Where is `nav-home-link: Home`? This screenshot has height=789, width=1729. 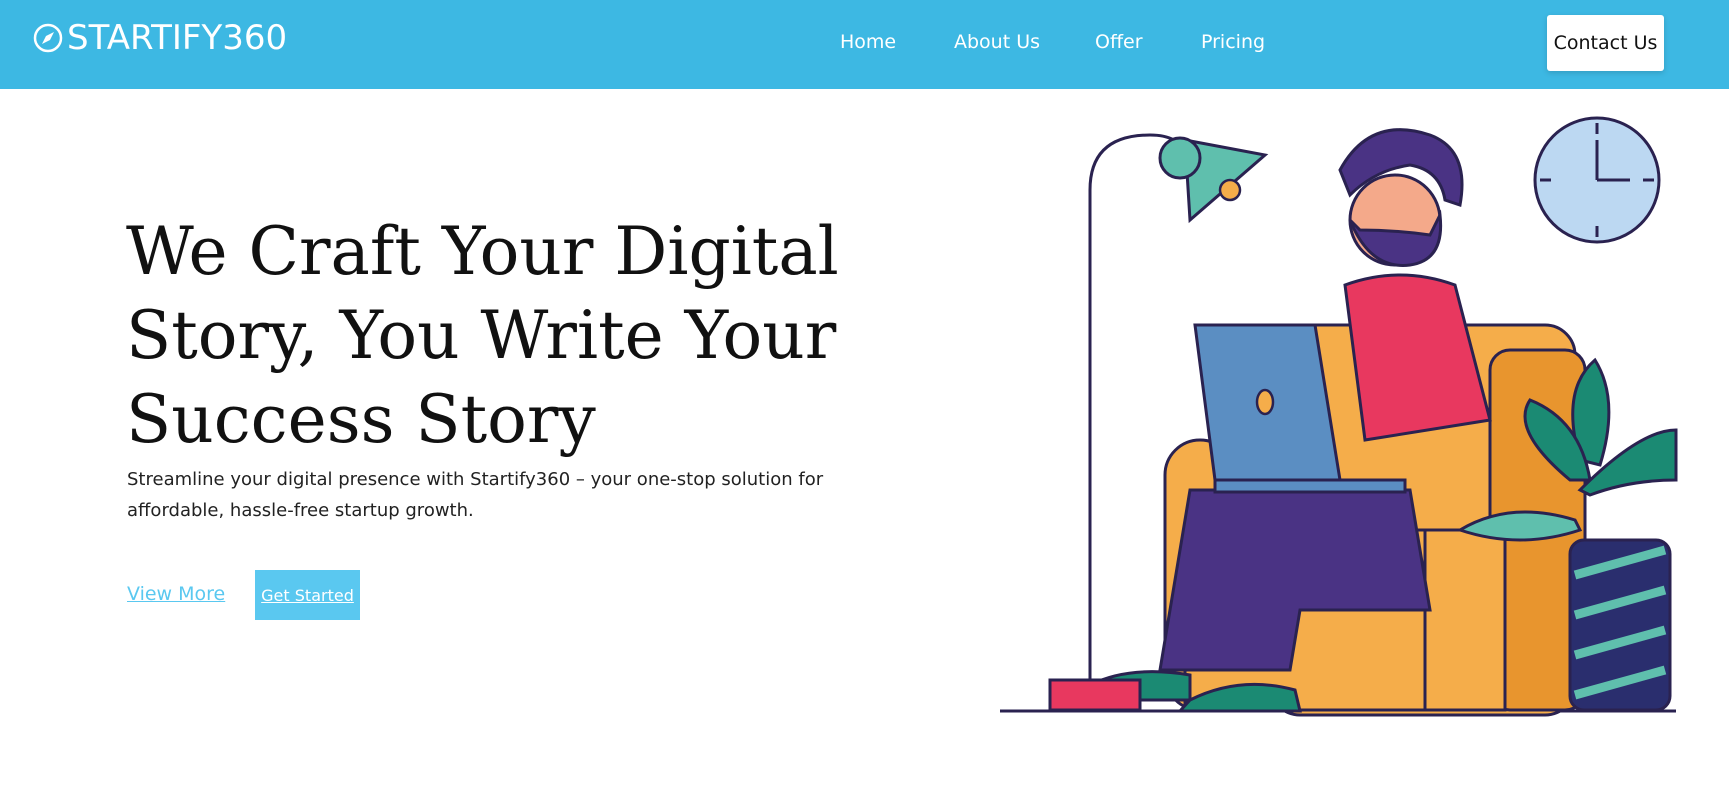
nav-home-link: Home is located at coordinates (868, 42).